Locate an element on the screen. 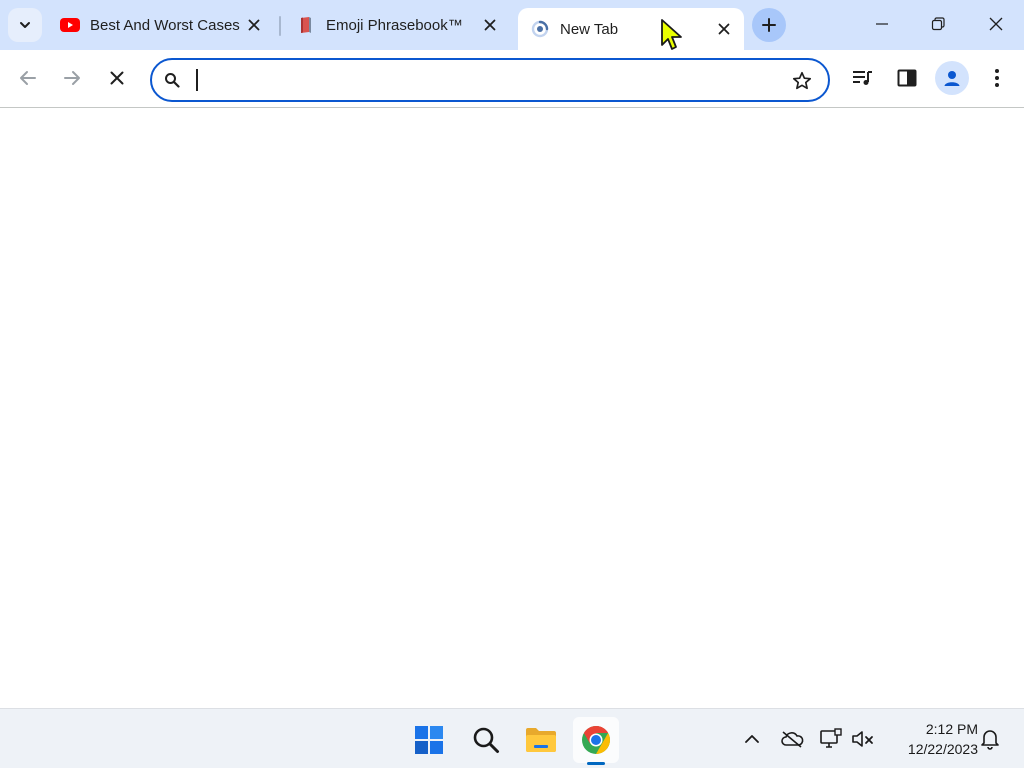 This screenshot has width=1024, height=768. tab-separator is located at coordinates (280, 26).